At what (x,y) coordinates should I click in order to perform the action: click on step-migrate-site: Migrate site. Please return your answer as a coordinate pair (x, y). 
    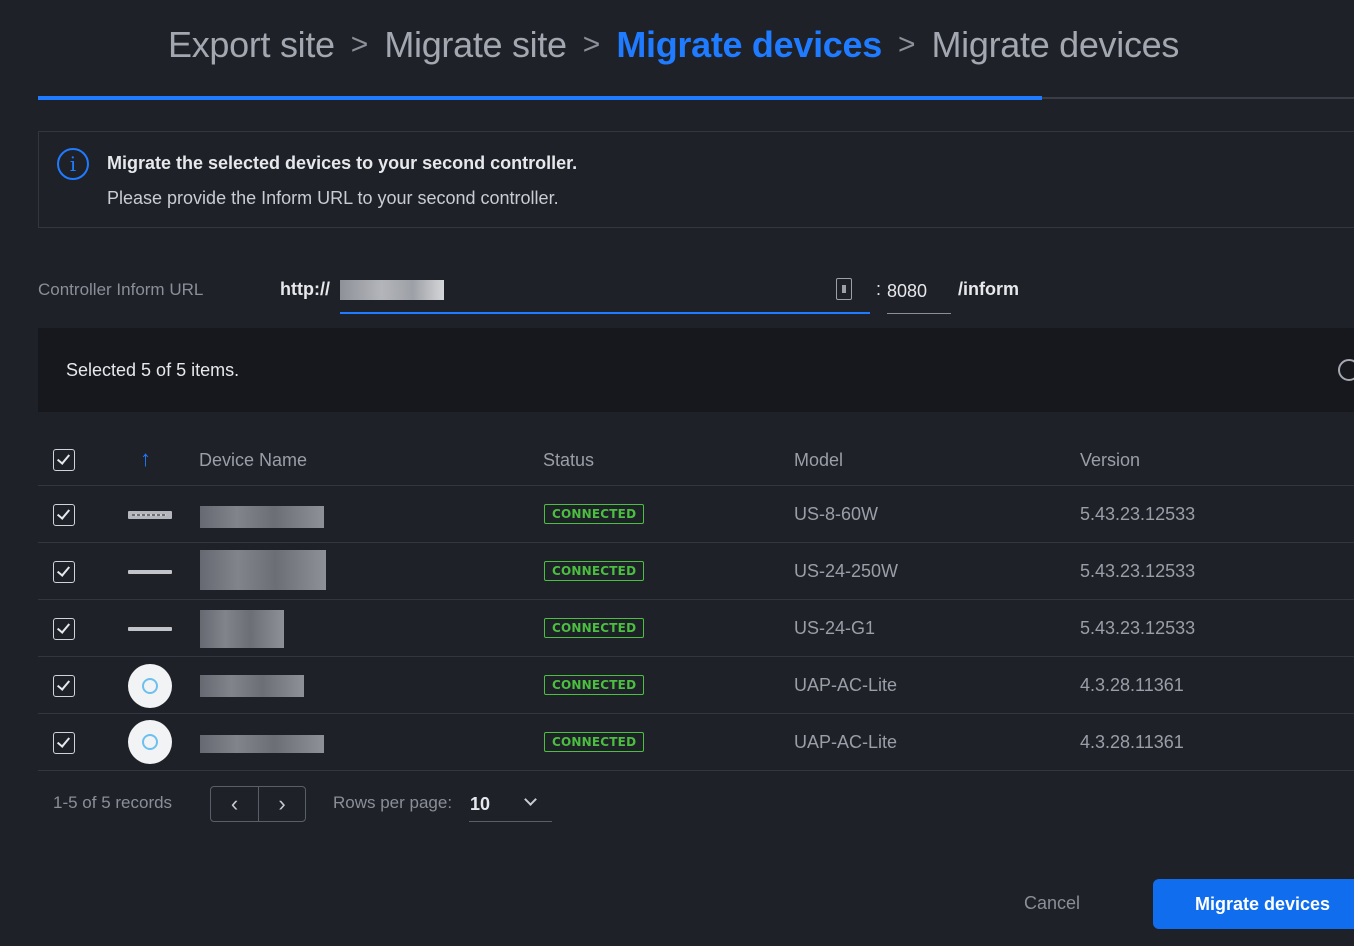
    Looking at the image, I should click on (475, 44).